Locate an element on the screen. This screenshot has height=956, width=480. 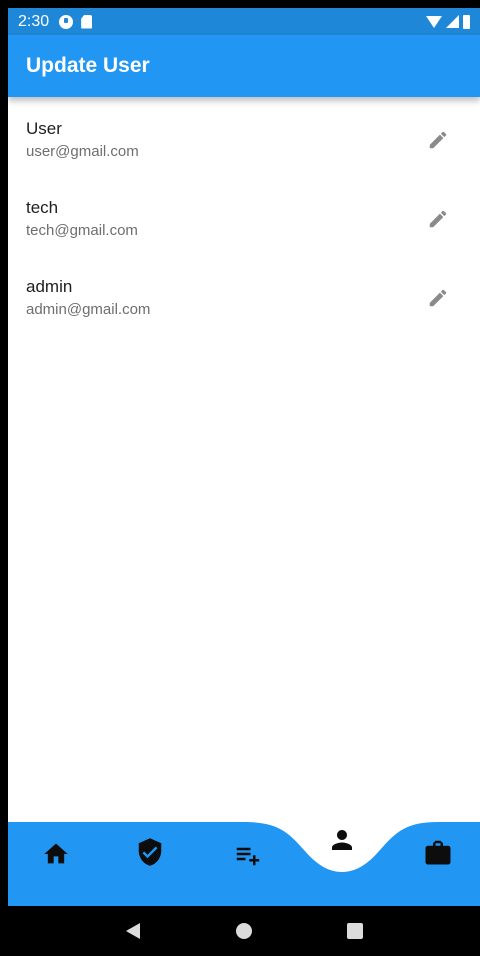
list-item: tech tech@gmail.com is located at coordinates (244, 218).